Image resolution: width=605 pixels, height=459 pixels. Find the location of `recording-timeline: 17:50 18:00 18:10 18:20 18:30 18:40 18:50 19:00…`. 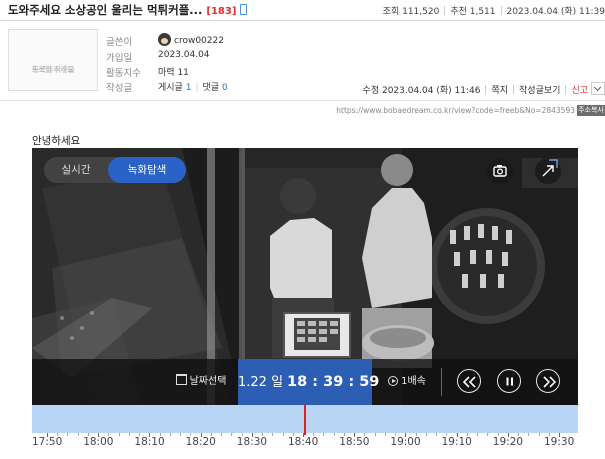

recording-timeline: 17:50 18:00 18:10 18:20 18:30 18:40 18:50 19:00… is located at coordinates (305, 432).